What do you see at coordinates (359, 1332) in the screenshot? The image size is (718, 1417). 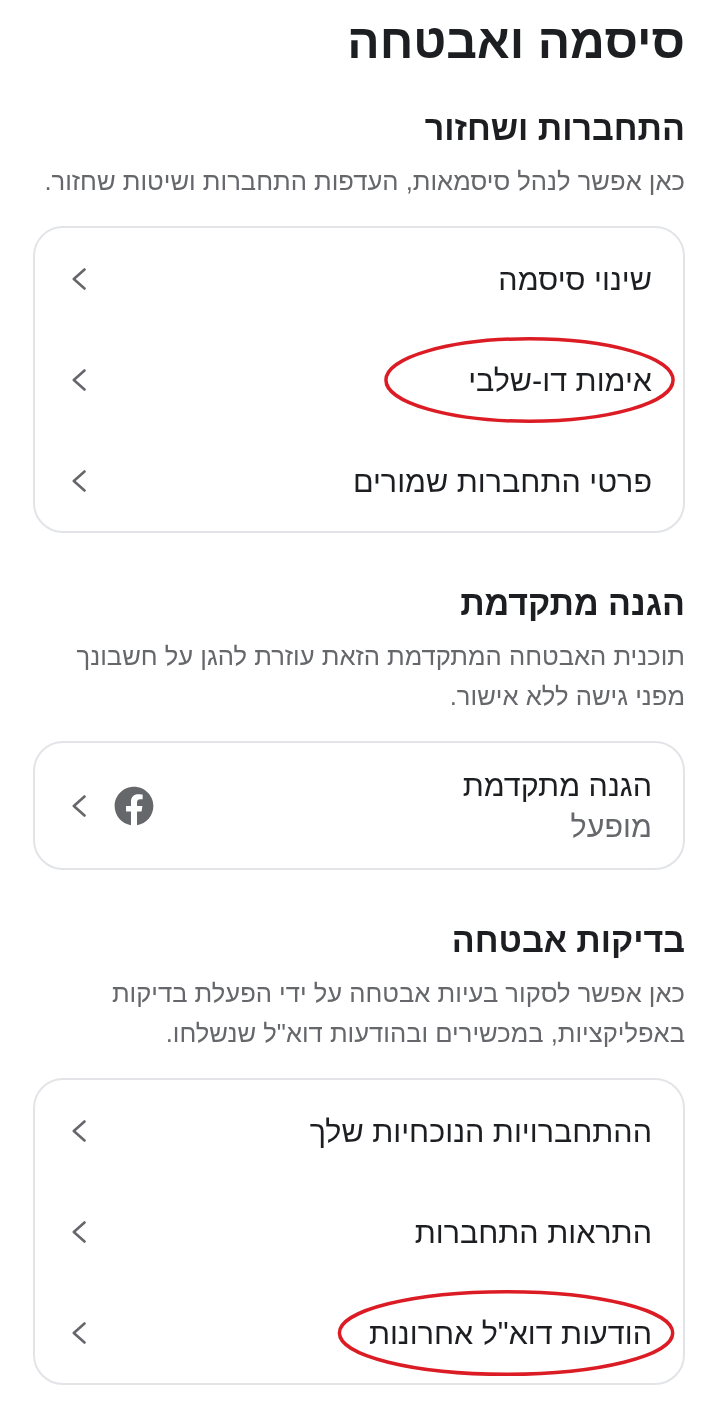 I see `settings-row: הודעות דוא"ל אחרונות` at bounding box center [359, 1332].